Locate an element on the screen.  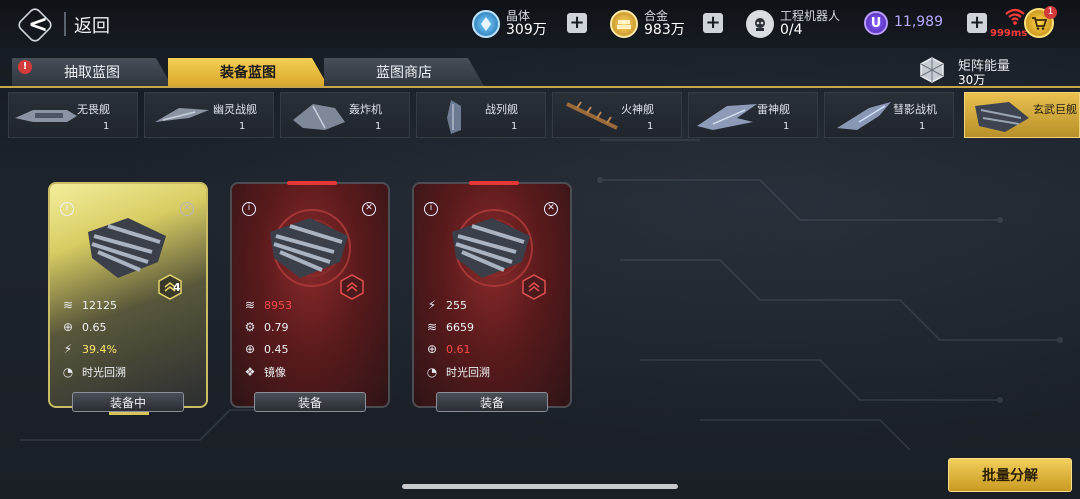
ship-type-phantom: 幽灵战舰 1 is located at coordinates (209, 115).